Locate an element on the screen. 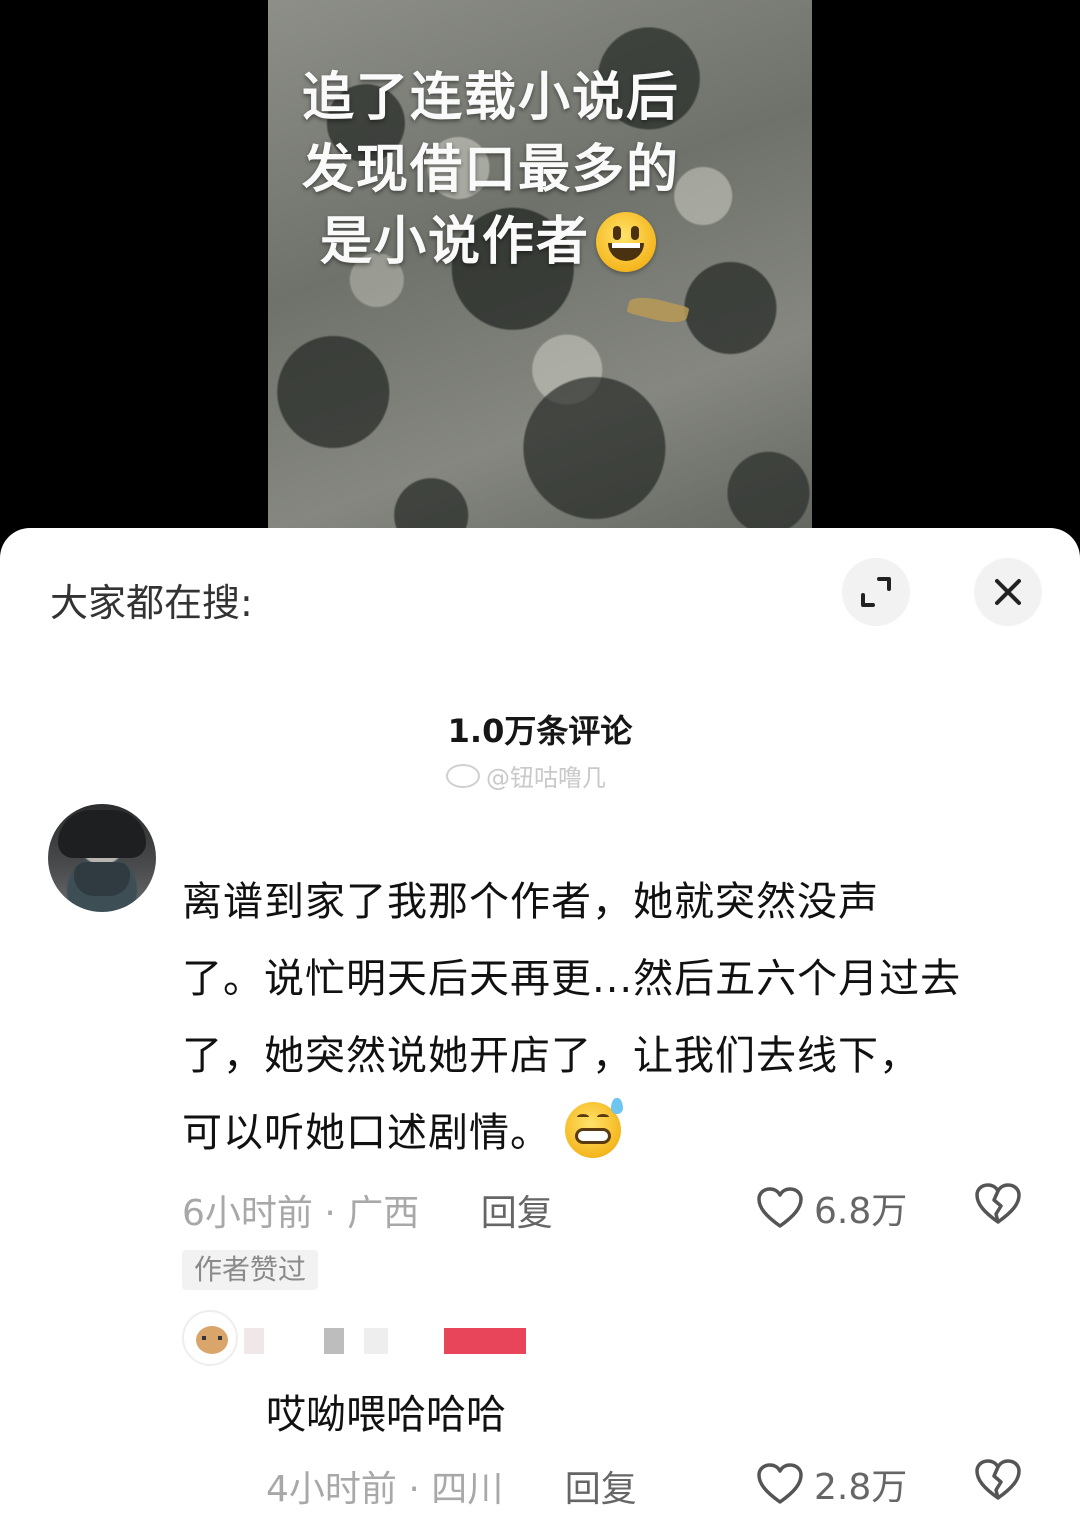 This screenshot has height=1540, width=1080. comment-meta: 6小时前 · 广西 回复 is located at coordinates (367, 1210).